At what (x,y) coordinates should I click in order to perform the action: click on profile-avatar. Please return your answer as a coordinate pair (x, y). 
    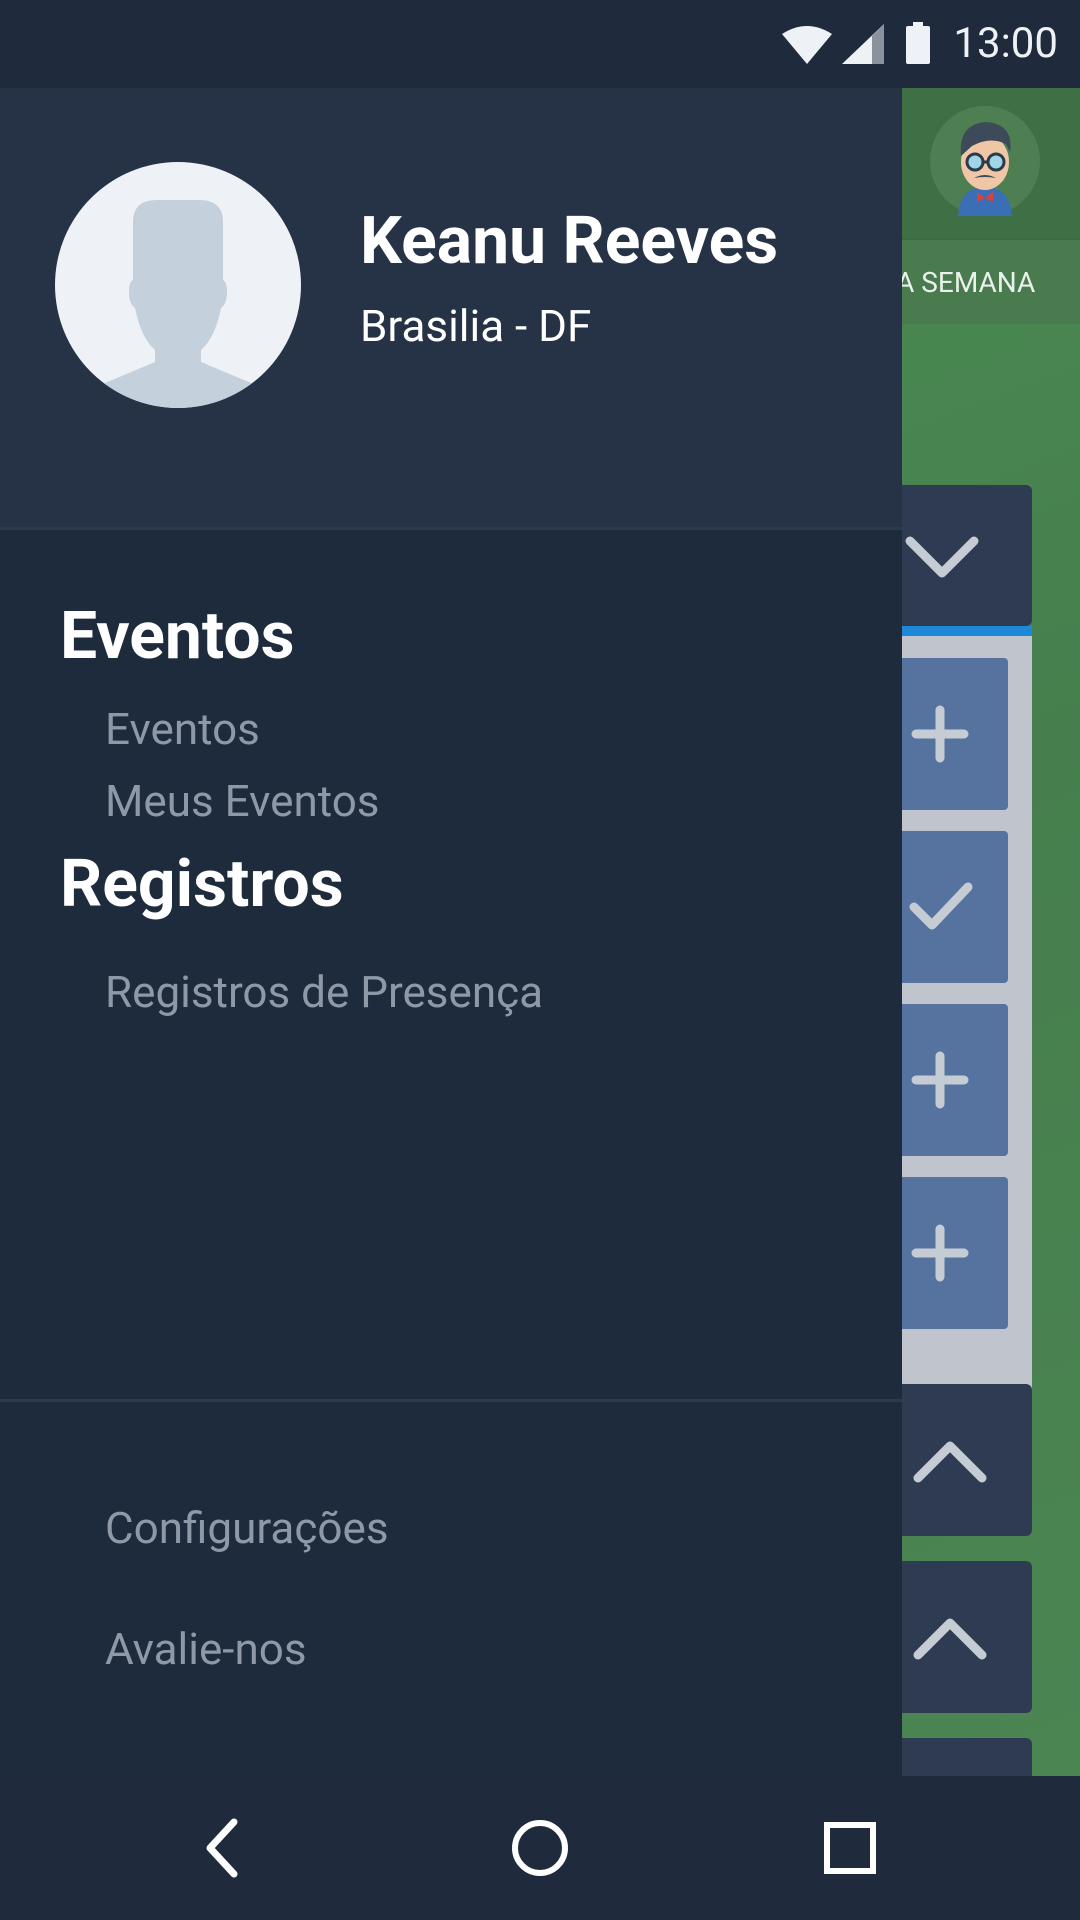
    Looking at the image, I should click on (178, 285).